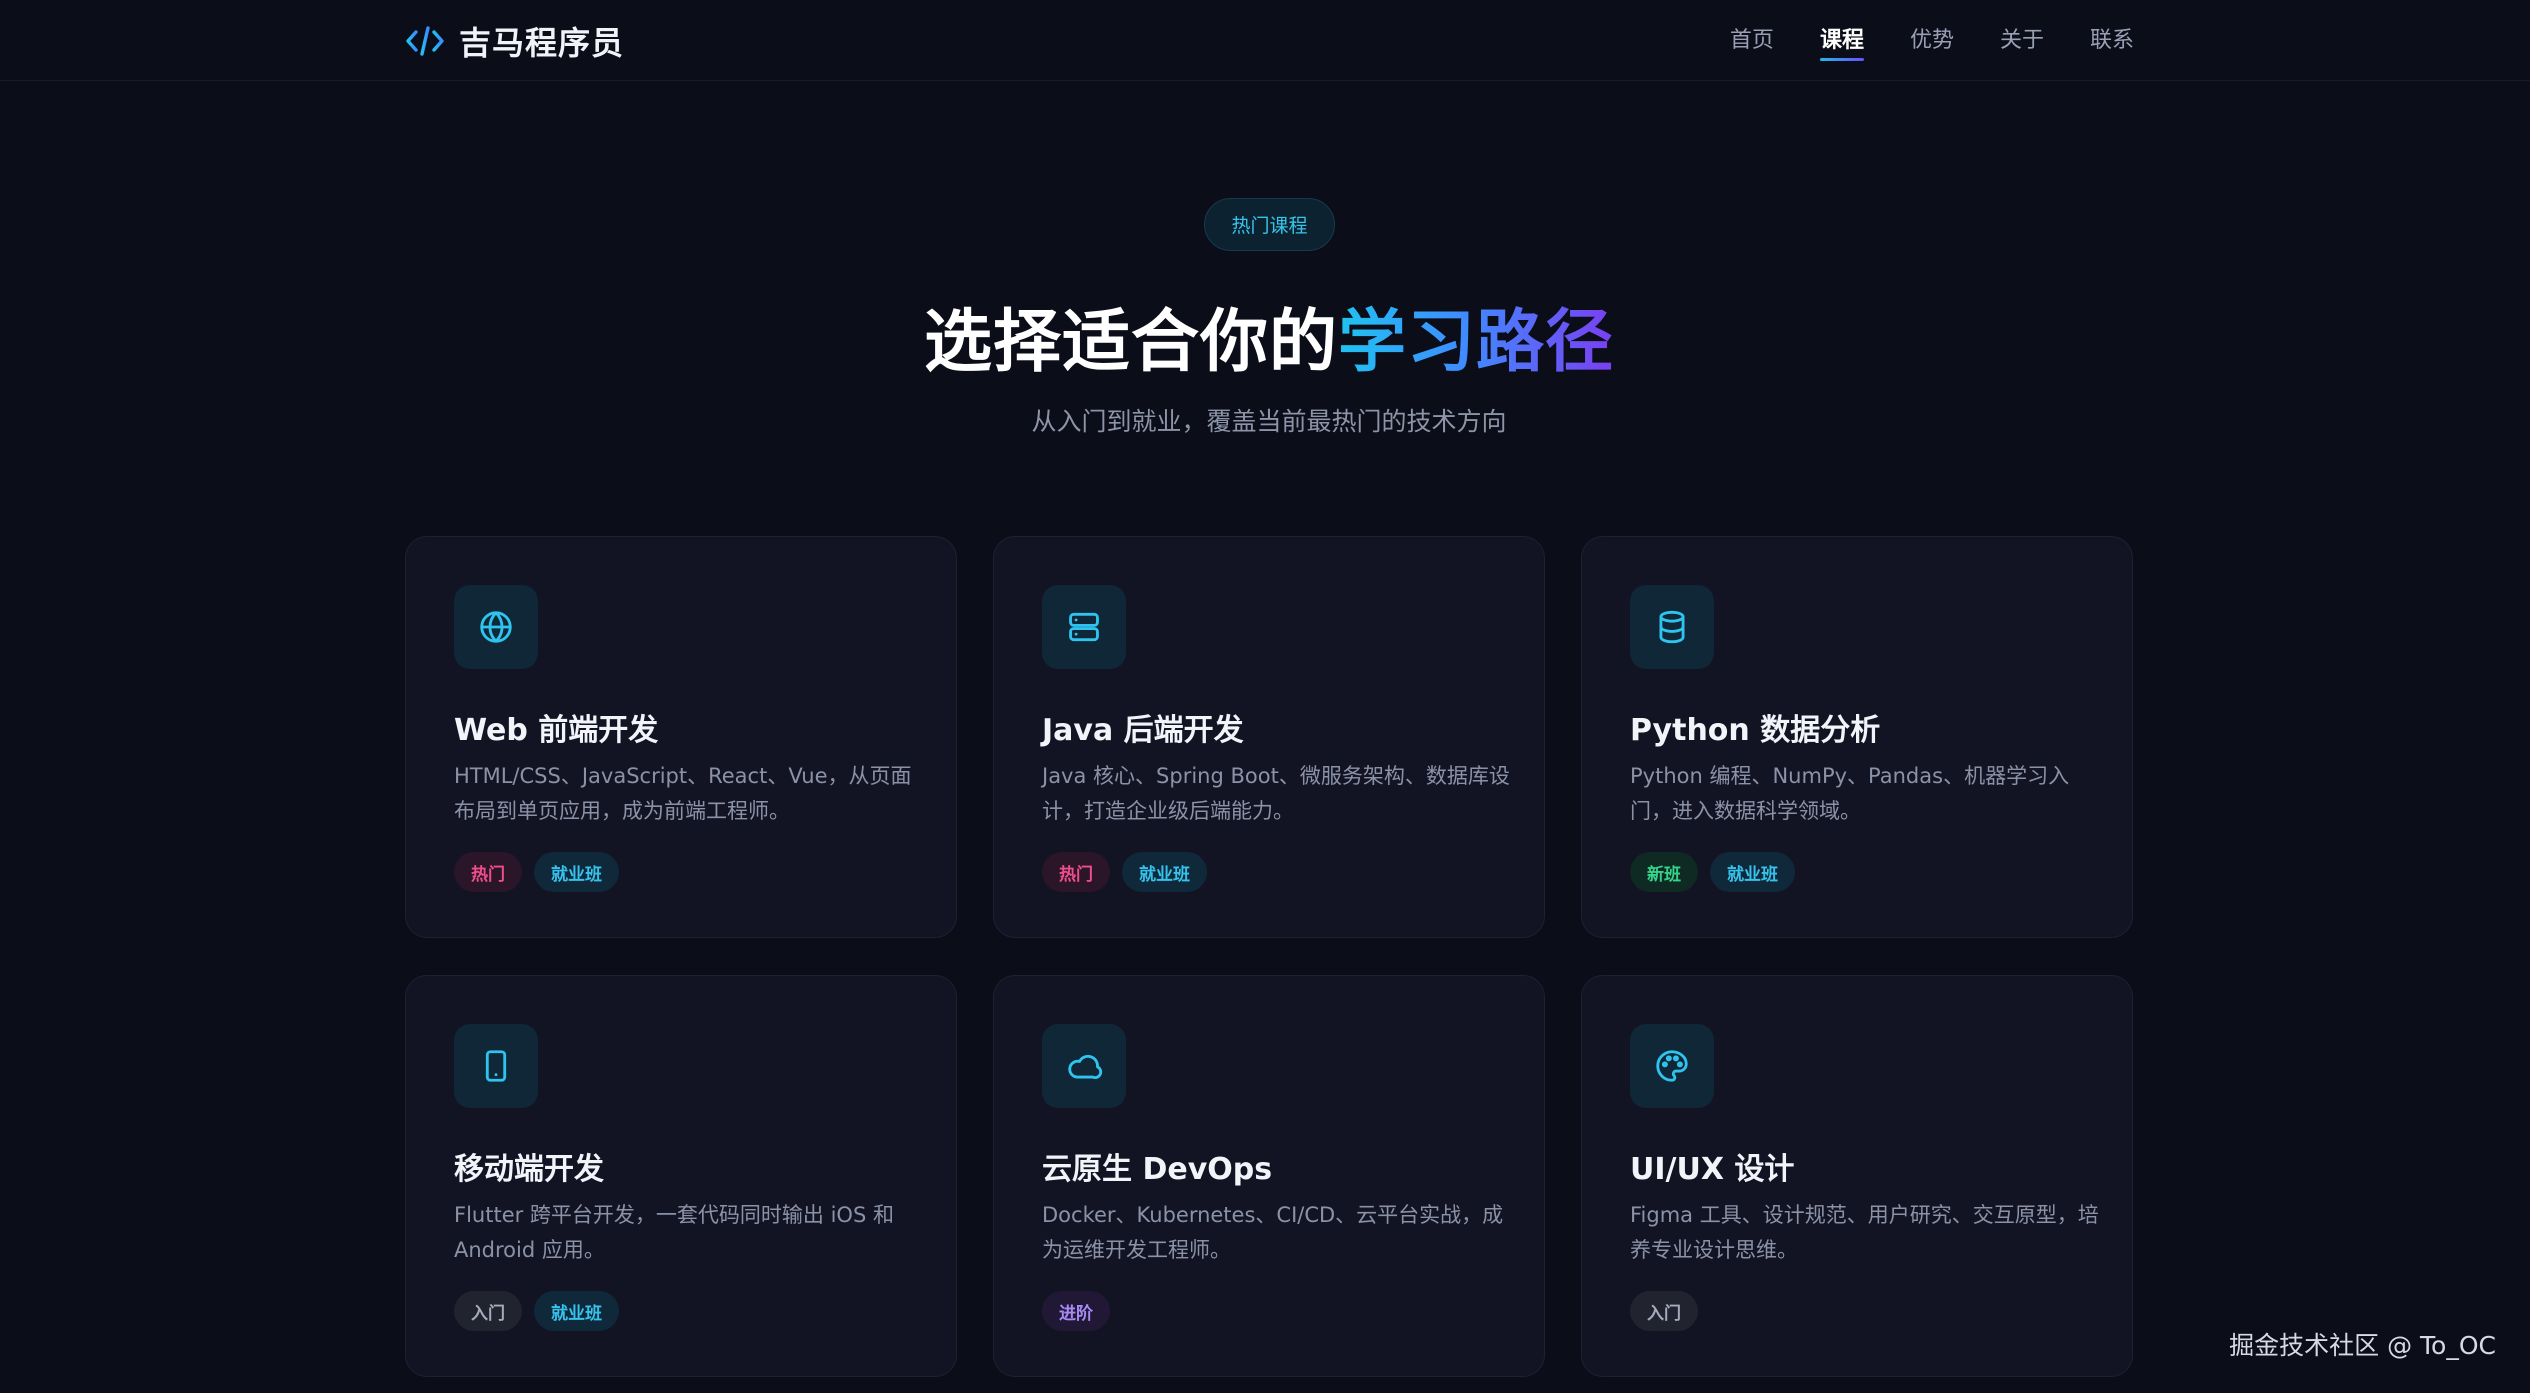 This screenshot has width=2530, height=1393. Describe the element at coordinates (1755, 730) in the screenshot. I see `course-title: Python 数据分析` at that location.